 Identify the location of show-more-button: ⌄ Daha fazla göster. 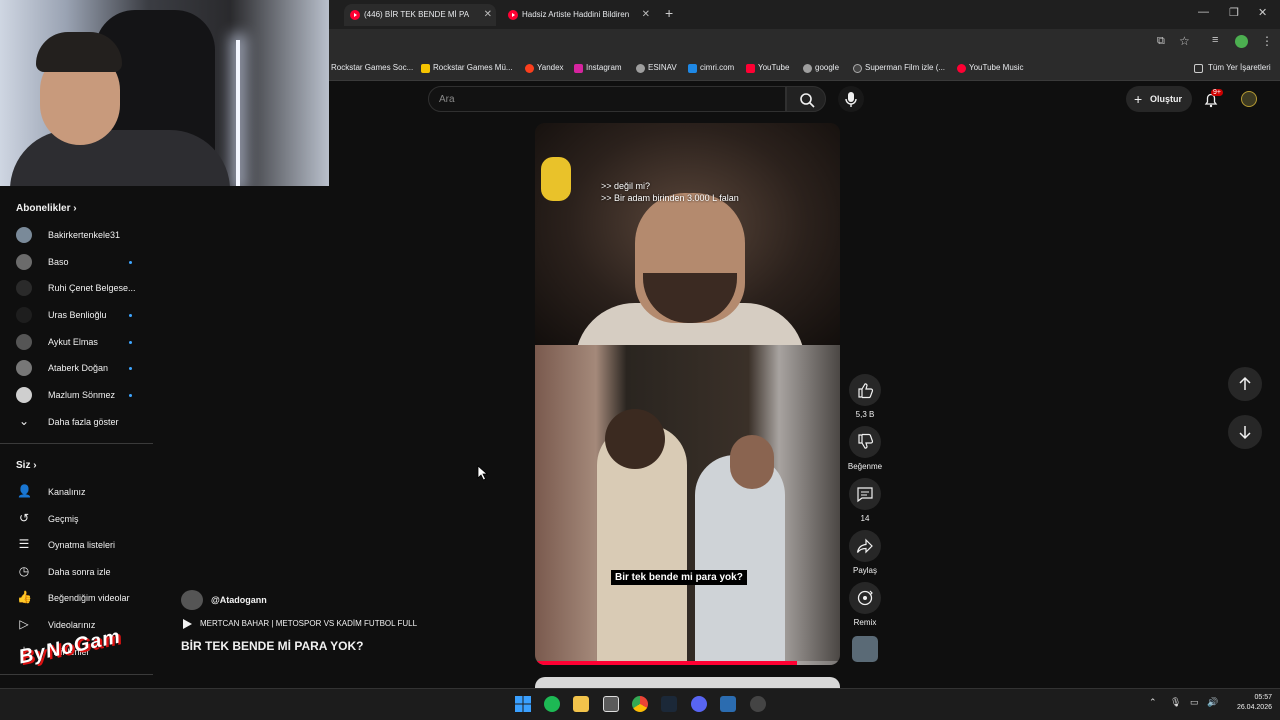
(76, 422).